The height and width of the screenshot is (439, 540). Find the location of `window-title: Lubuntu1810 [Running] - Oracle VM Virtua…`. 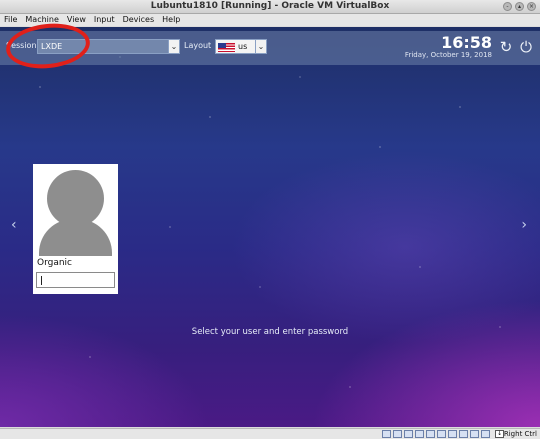

window-title: Lubuntu1810 [Running] - Oracle VM Virtua… is located at coordinates (270, 6).